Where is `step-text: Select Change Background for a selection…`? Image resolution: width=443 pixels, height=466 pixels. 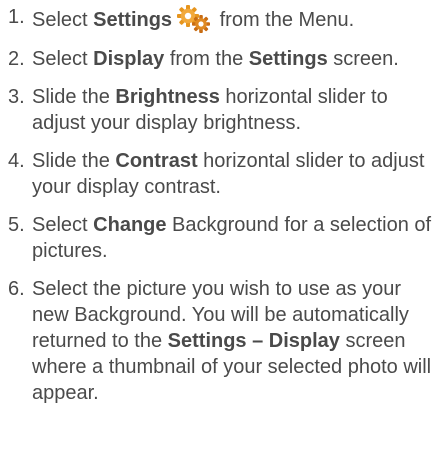 step-text: Select Change Background for a selection… is located at coordinates (236, 238).